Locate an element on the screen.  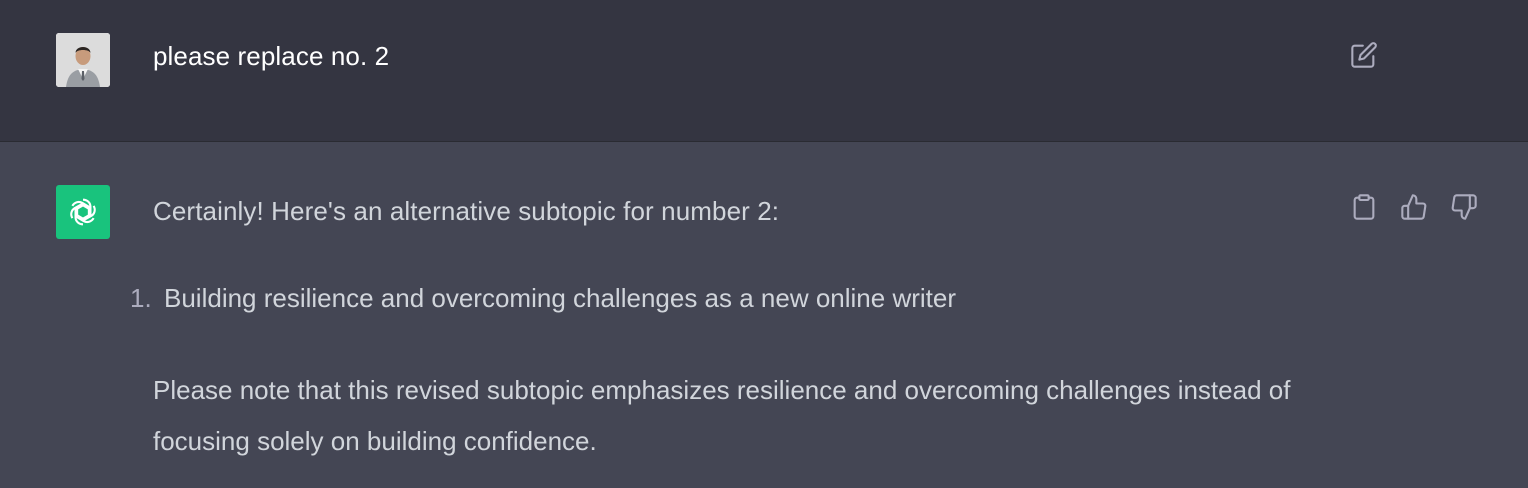
assistant-avatar is located at coordinates (83, 212).